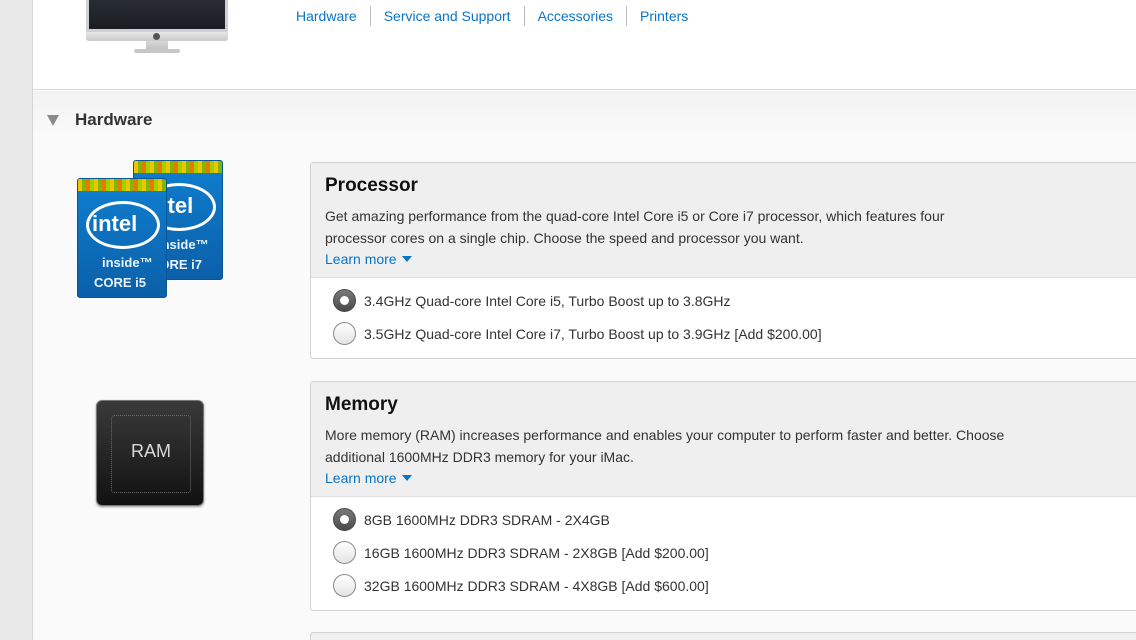 The image size is (1136, 640). Describe the element at coordinates (663, 16) in the screenshot. I see `nav-printers: Printers` at that location.